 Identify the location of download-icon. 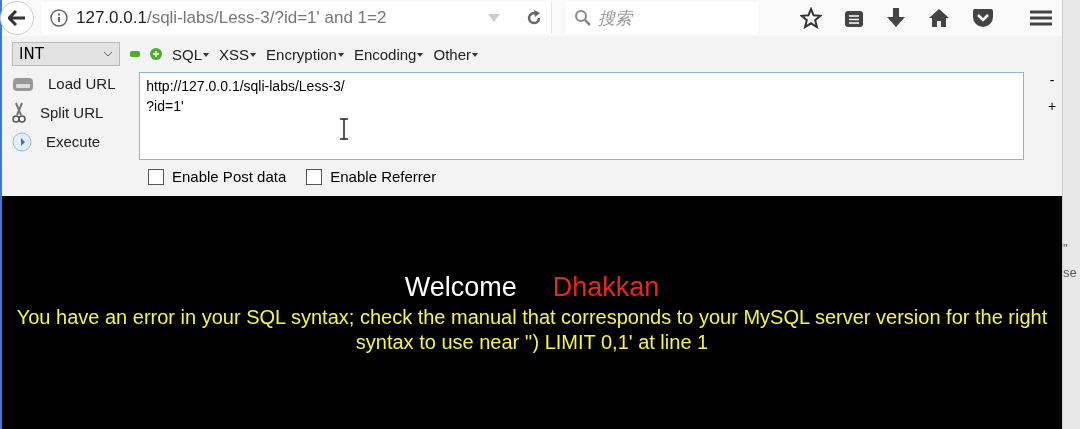
(896, 18).